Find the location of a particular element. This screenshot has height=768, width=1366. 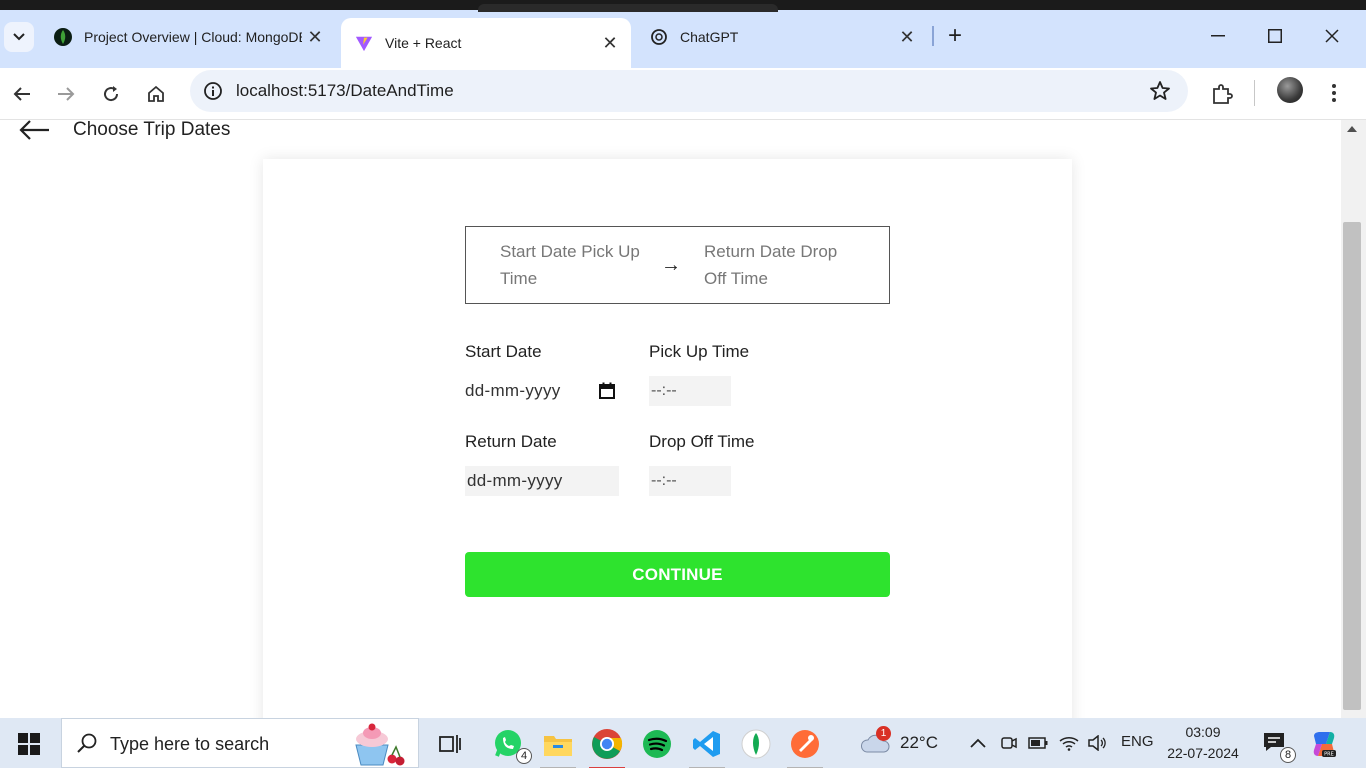

weather-temperature: 22°C is located at coordinates (919, 742).